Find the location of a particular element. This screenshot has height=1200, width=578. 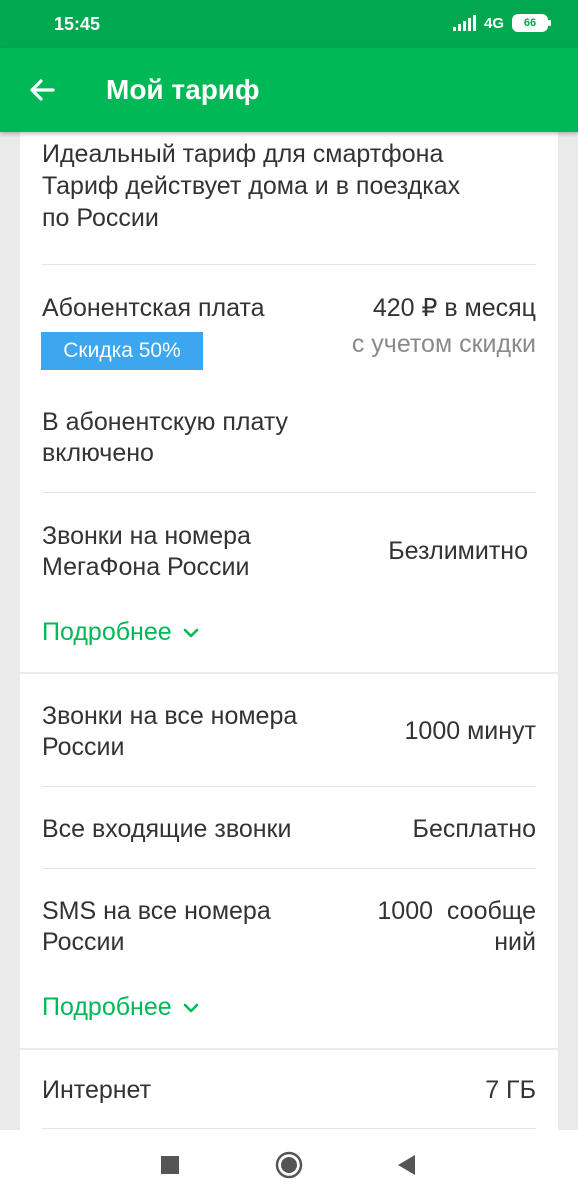

tariff-description-line2: Тариф действует дома и в поездках is located at coordinates (251, 186).